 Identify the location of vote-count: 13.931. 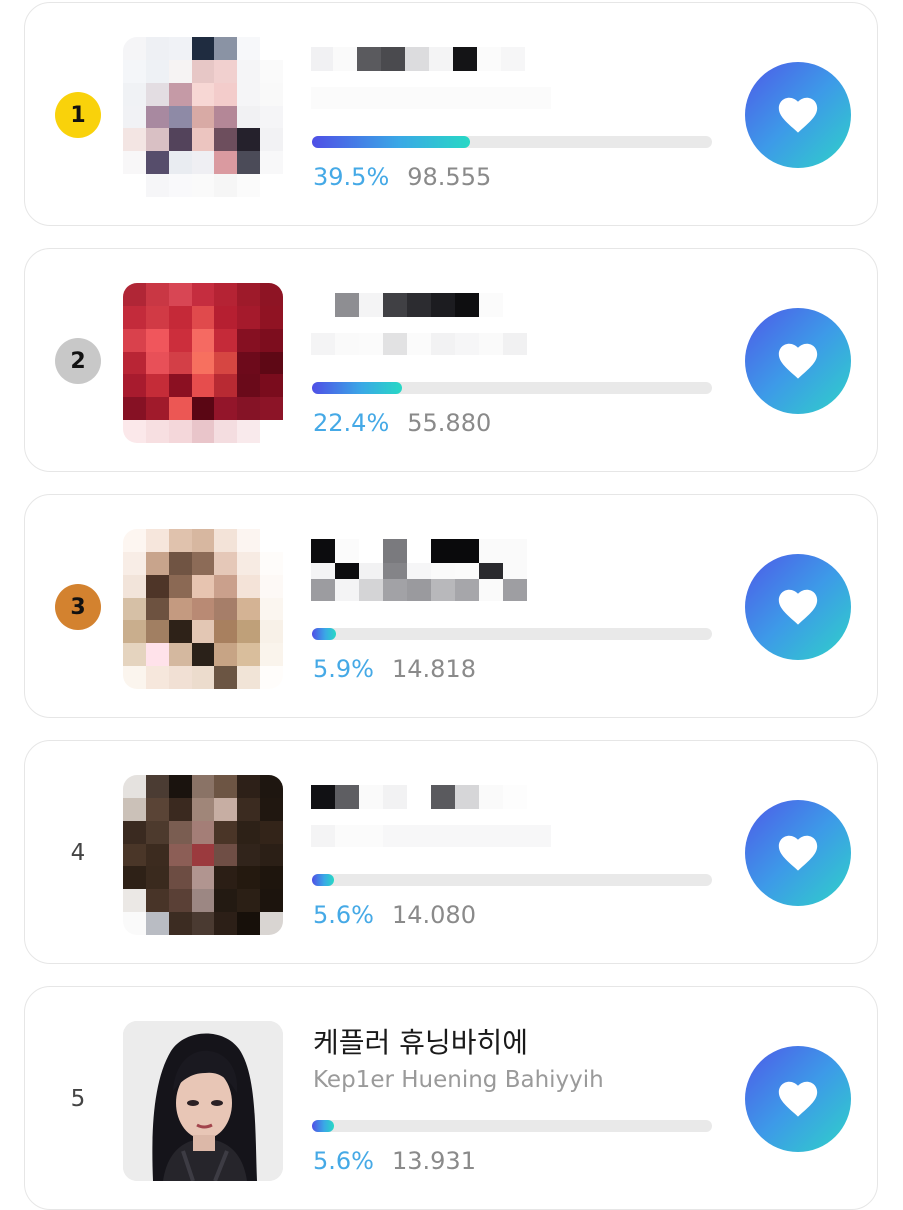
(433, 1161).